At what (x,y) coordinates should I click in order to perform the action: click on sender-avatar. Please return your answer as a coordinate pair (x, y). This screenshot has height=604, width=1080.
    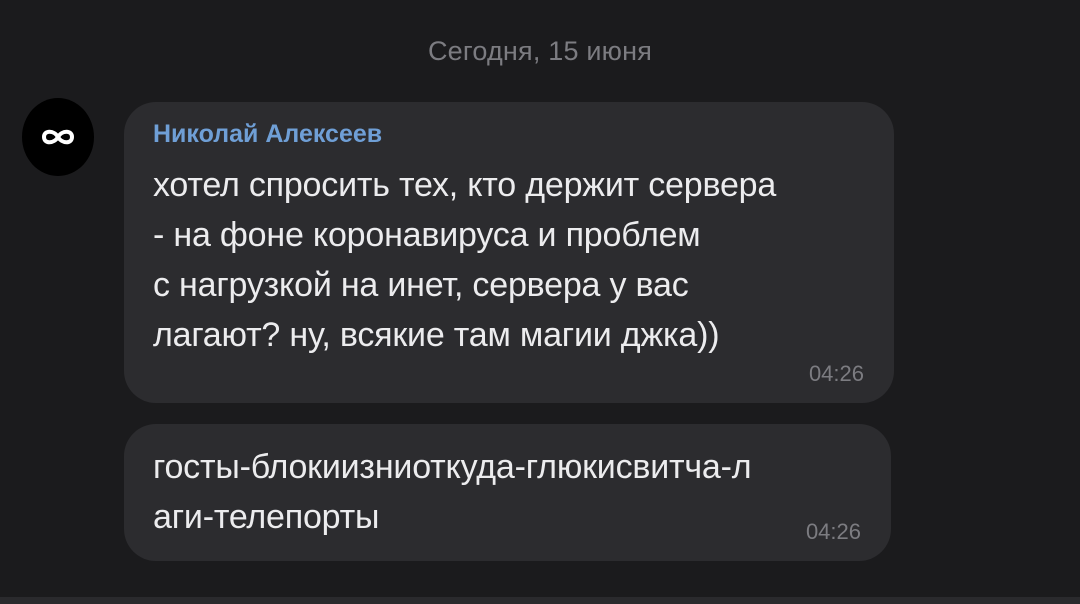
    Looking at the image, I should click on (58, 137).